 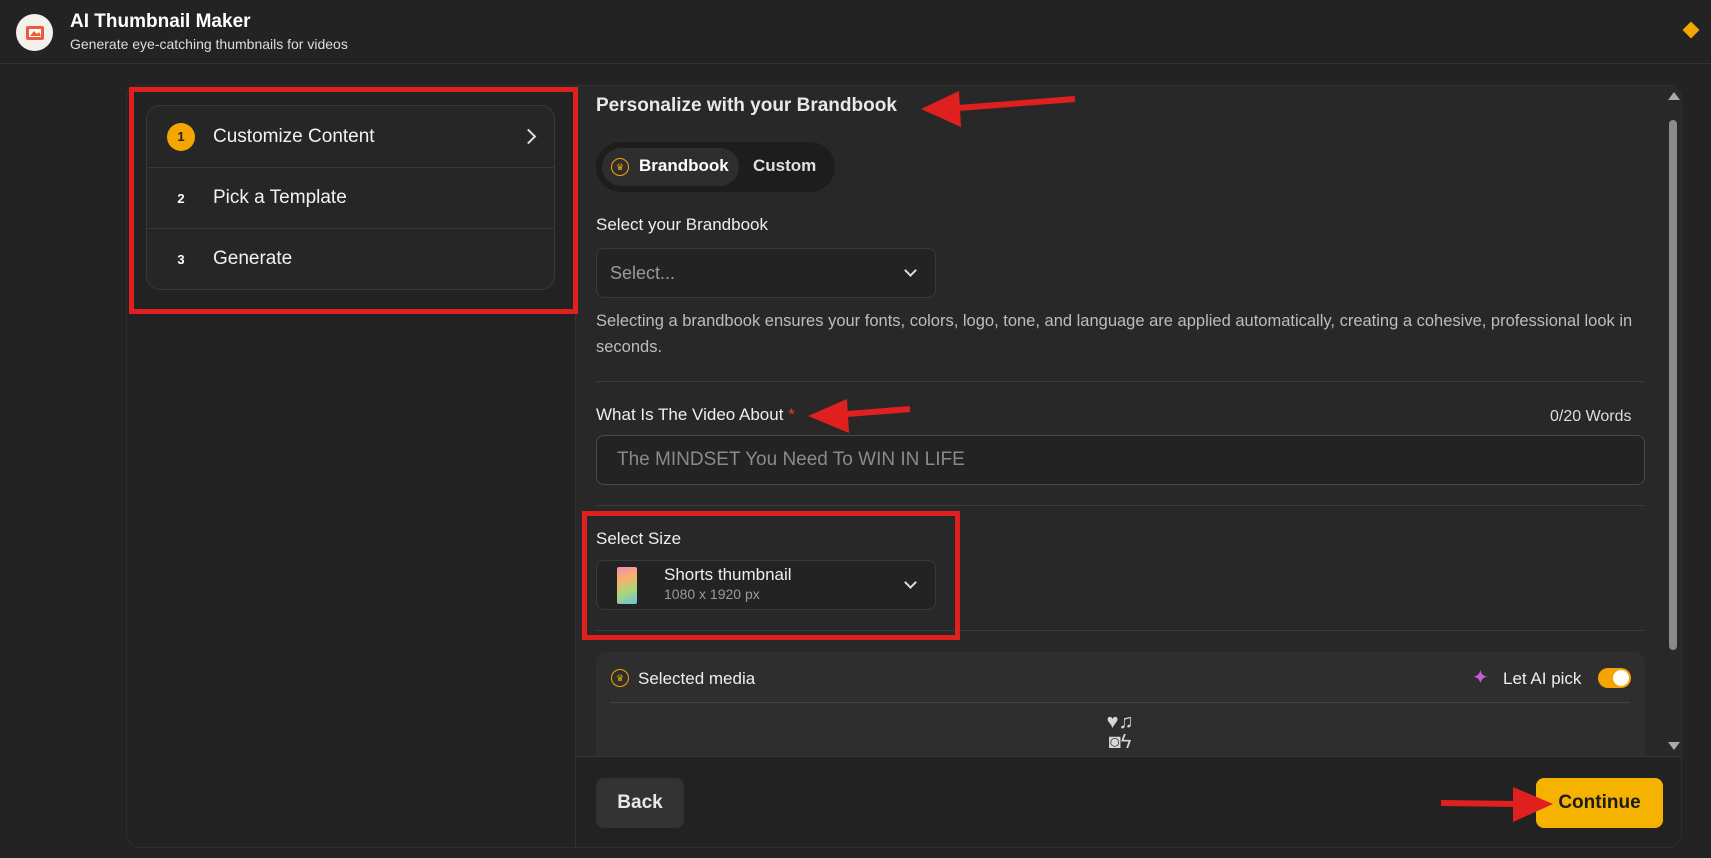 What do you see at coordinates (1674, 96) in the screenshot?
I see `scroll-up-arrow` at bounding box center [1674, 96].